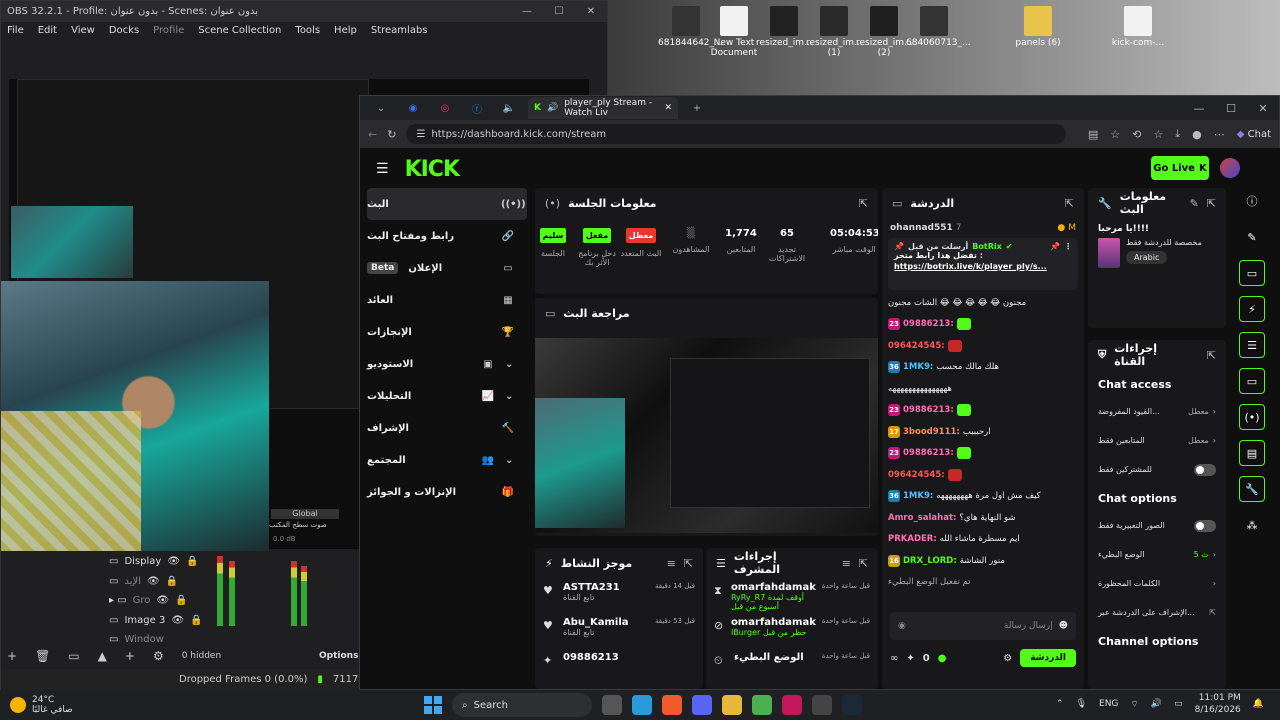 The width and height of the screenshot is (1280, 720). I want to click on clock: 11:01 PM 8/16/2026, so click(1218, 704).